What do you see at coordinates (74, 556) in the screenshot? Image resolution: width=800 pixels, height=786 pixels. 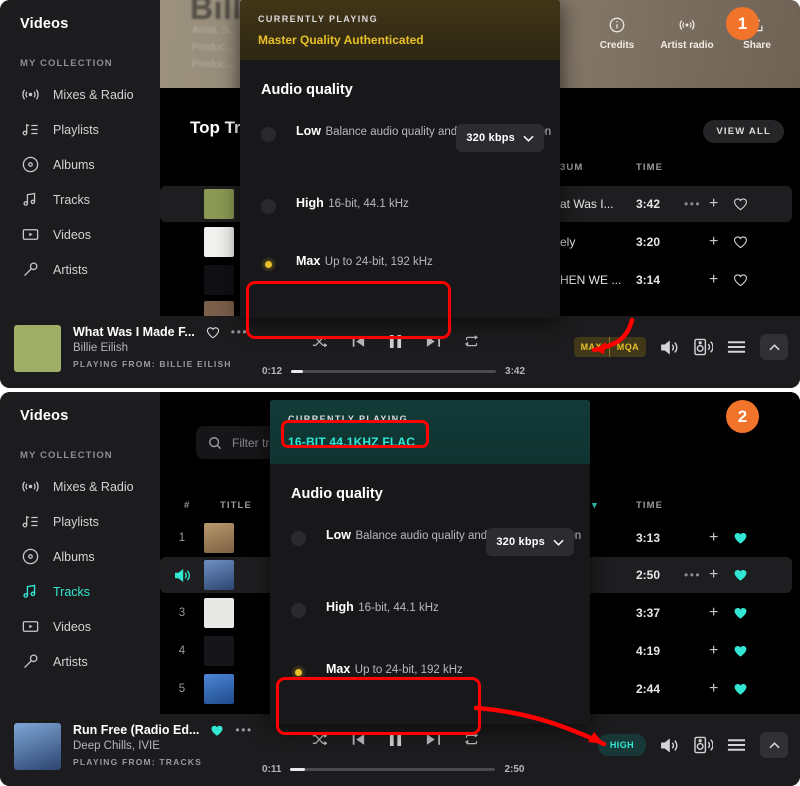 I see `sidebar-item-label: Albums` at bounding box center [74, 556].